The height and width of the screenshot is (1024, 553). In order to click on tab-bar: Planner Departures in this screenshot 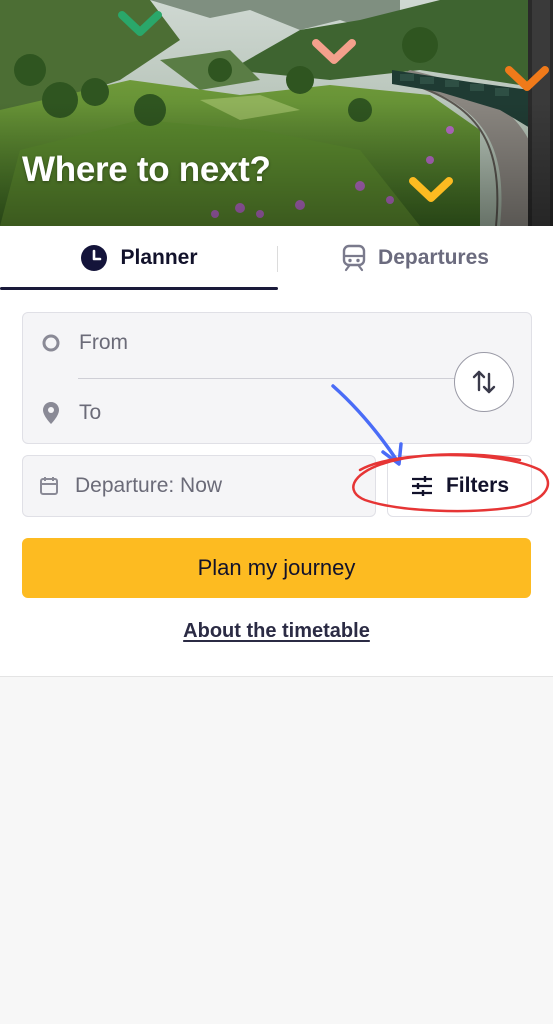, I will do `click(276, 258)`.